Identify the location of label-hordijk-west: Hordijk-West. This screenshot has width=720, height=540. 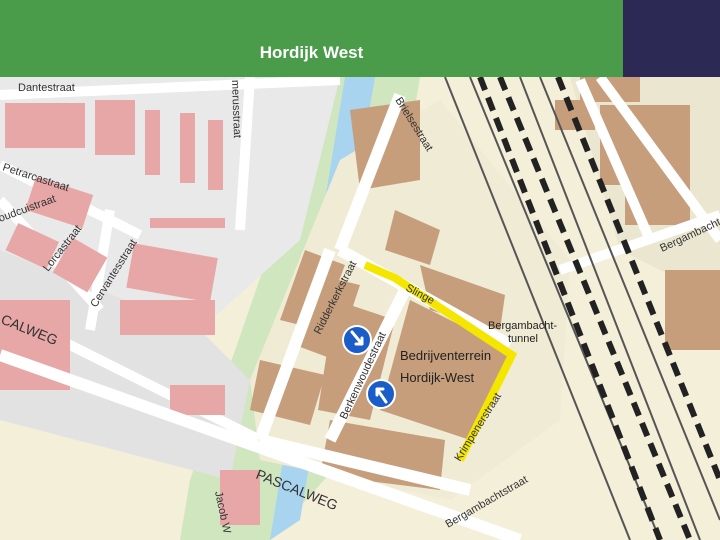
(437, 377).